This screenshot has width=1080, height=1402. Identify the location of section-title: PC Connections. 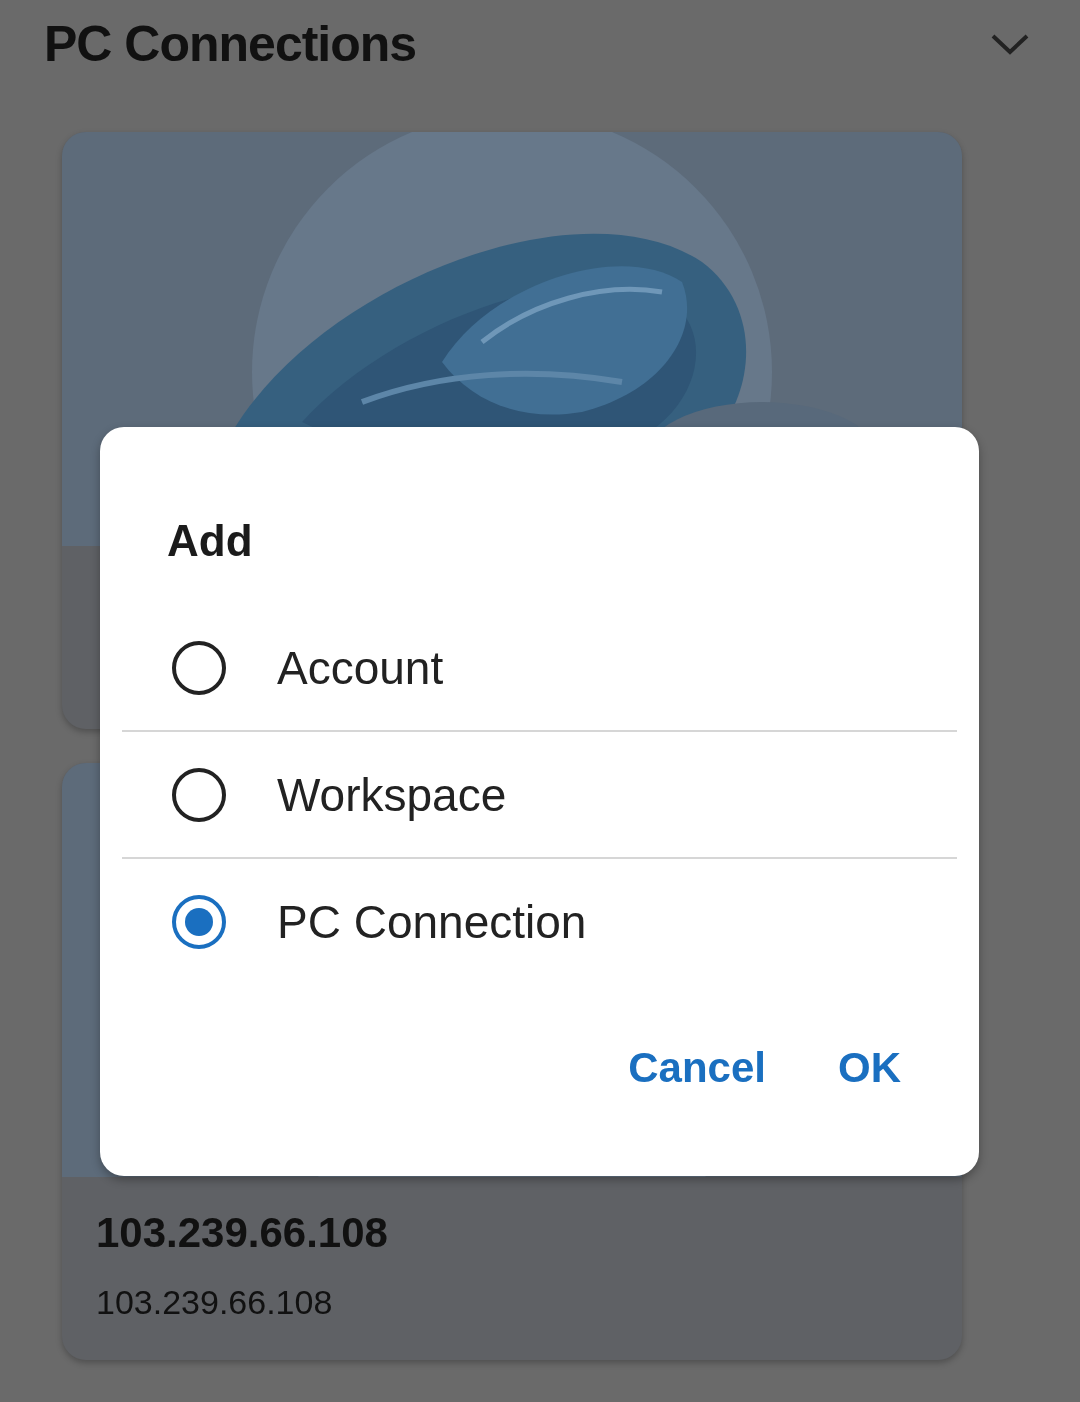
(230, 44).